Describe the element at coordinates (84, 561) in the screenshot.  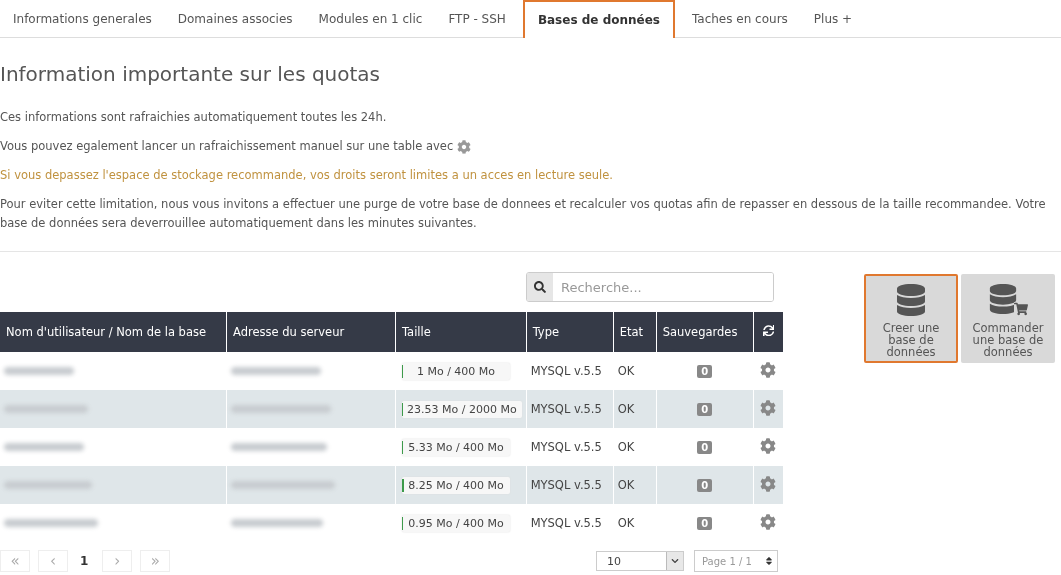
I see `page-number: 1` at that location.